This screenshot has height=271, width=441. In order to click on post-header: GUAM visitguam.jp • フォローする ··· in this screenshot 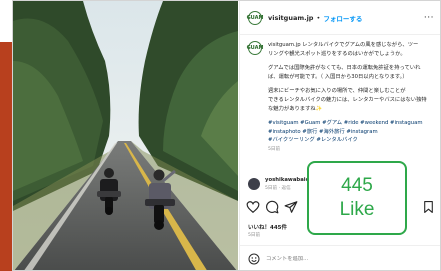, I will do `click(340, 18)`.